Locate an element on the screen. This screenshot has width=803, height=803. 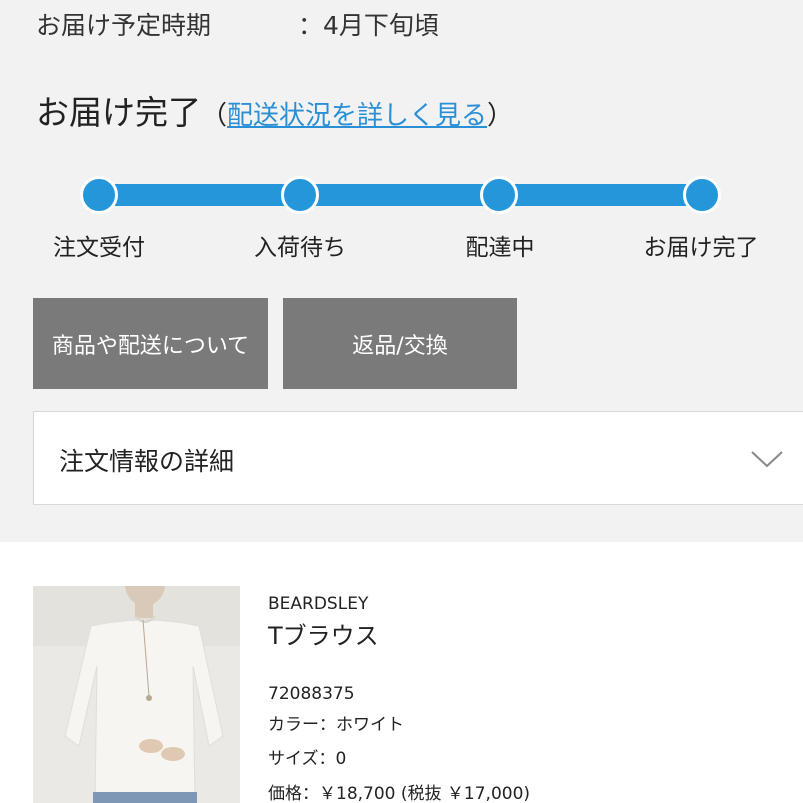
product-delivery-button-label: 商品や配送について is located at coordinates (150, 346).